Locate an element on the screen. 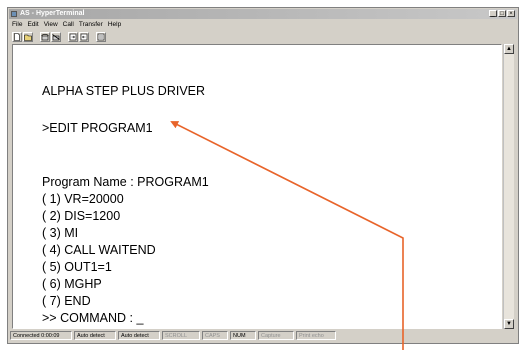  new-icon is located at coordinates (17, 37).